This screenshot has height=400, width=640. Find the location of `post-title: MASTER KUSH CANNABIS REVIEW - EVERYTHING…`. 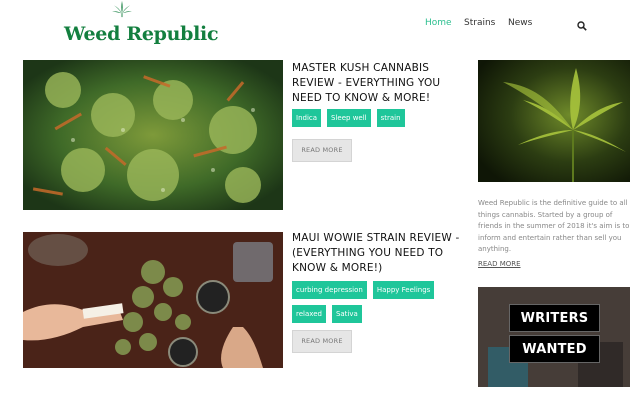

post-title: MASTER KUSH CANNABIS REVIEW - EVERYTHING… is located at coordinates (377, 83).